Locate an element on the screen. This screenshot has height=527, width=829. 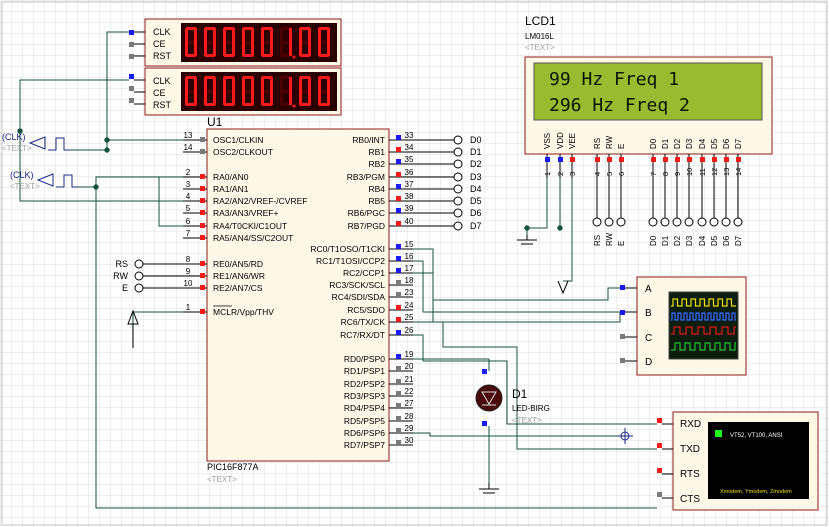
terminal-label: D2 is located at coordinates (476, 164).